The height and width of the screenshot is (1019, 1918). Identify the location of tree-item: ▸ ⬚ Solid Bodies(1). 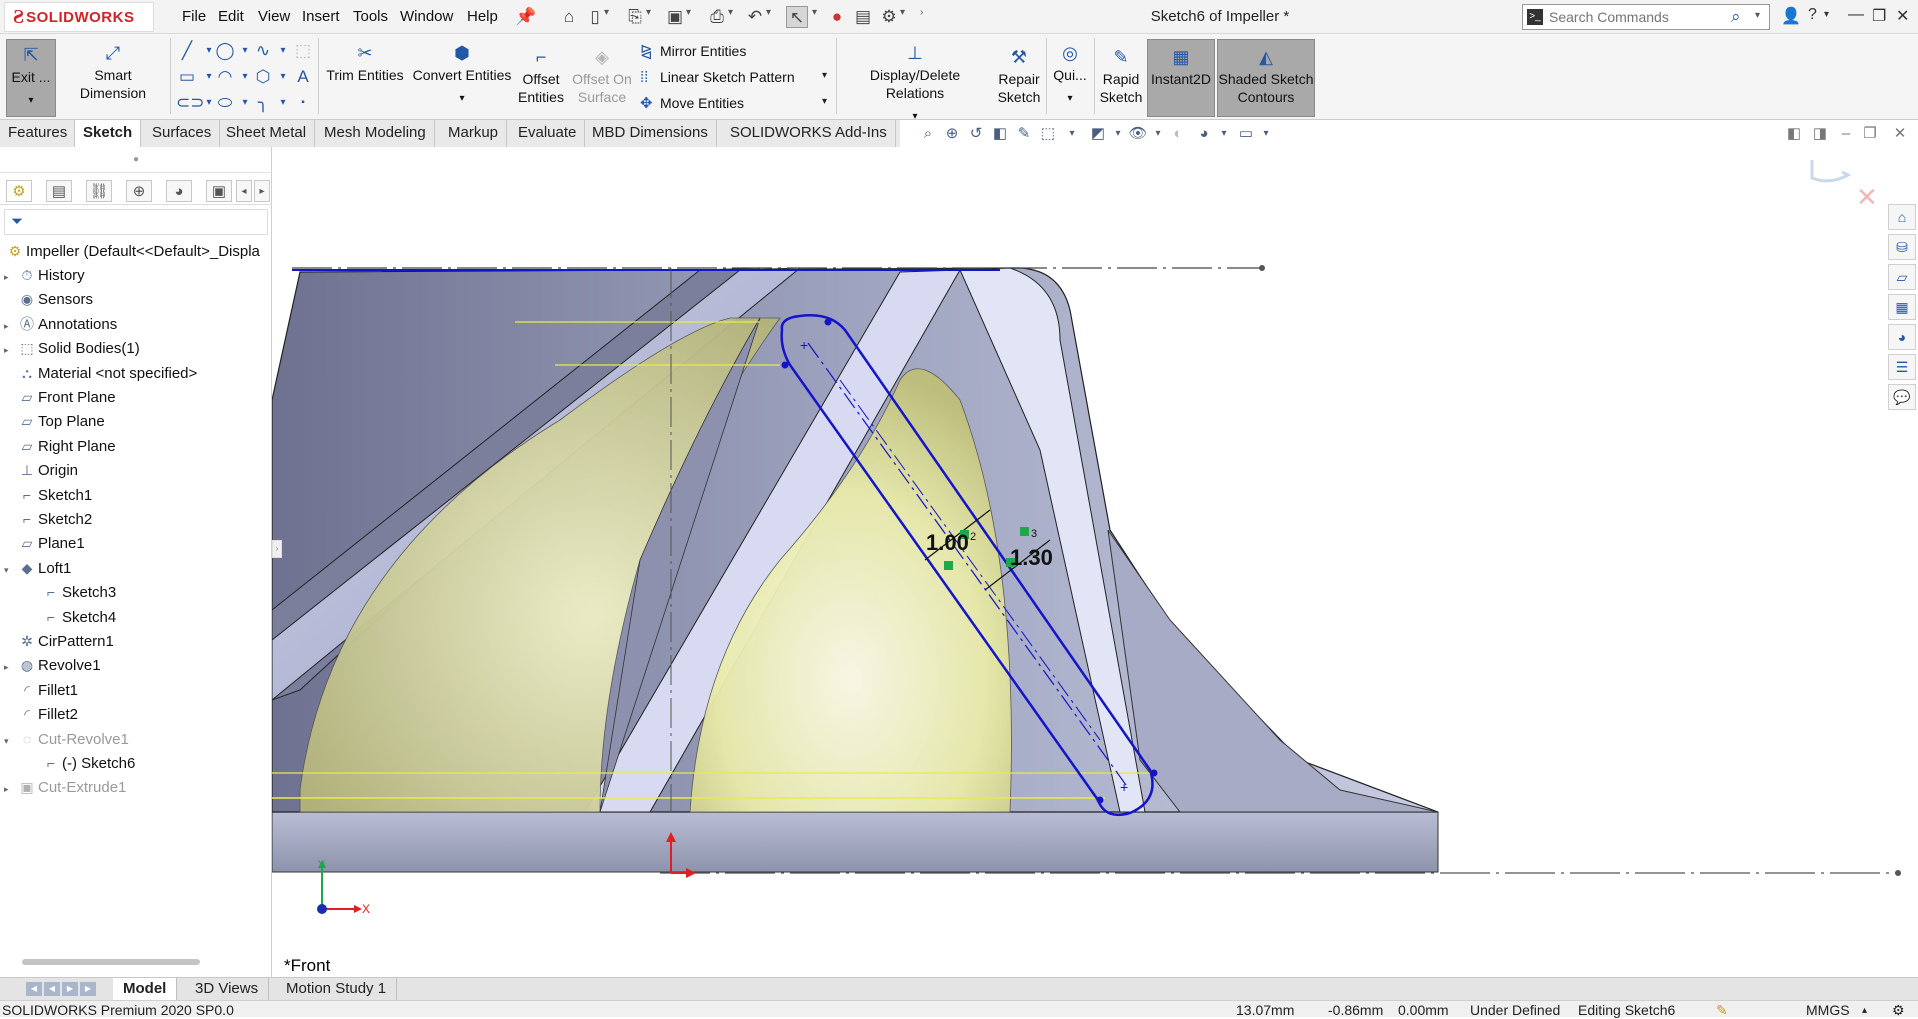
(72, 348).